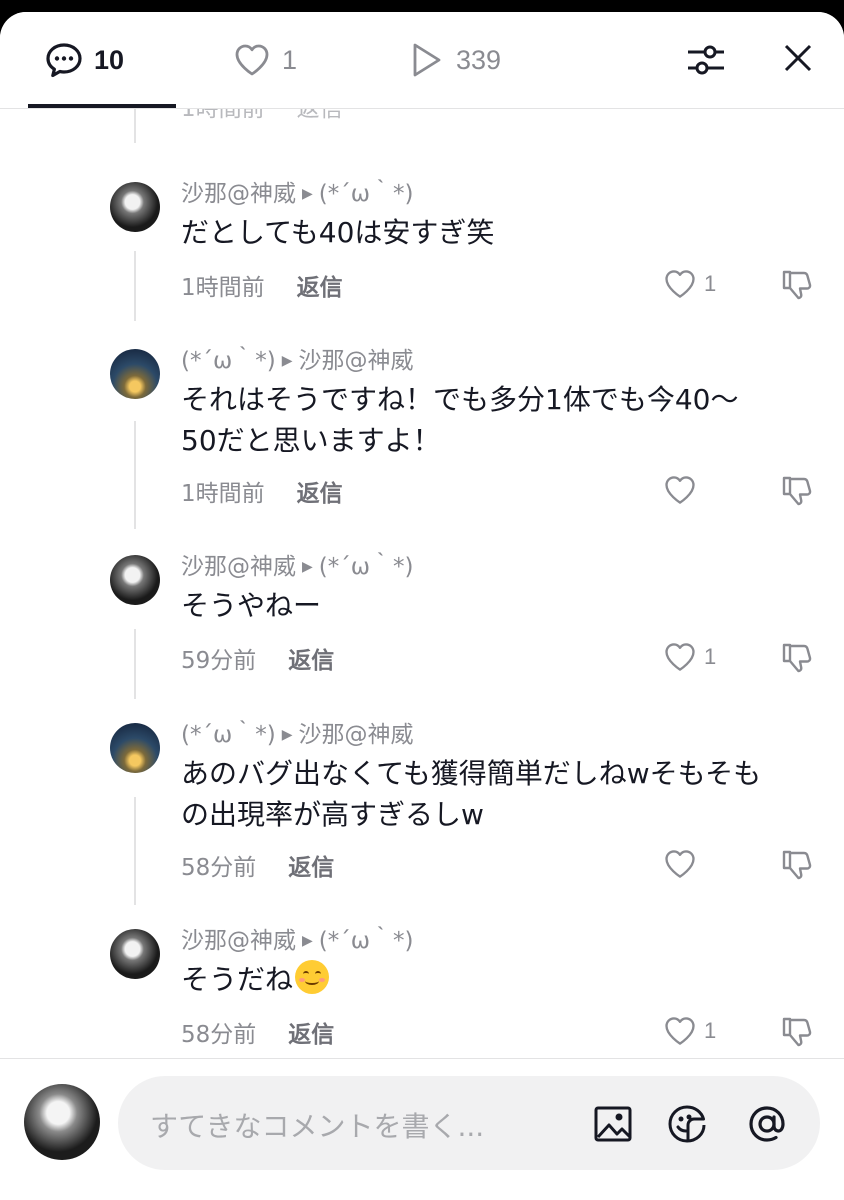  What do you see at coordinates (311, 440) in the screenshot?
I see `reply-text-line: 50だと思いますよ！` at bounding box center [311, 440].